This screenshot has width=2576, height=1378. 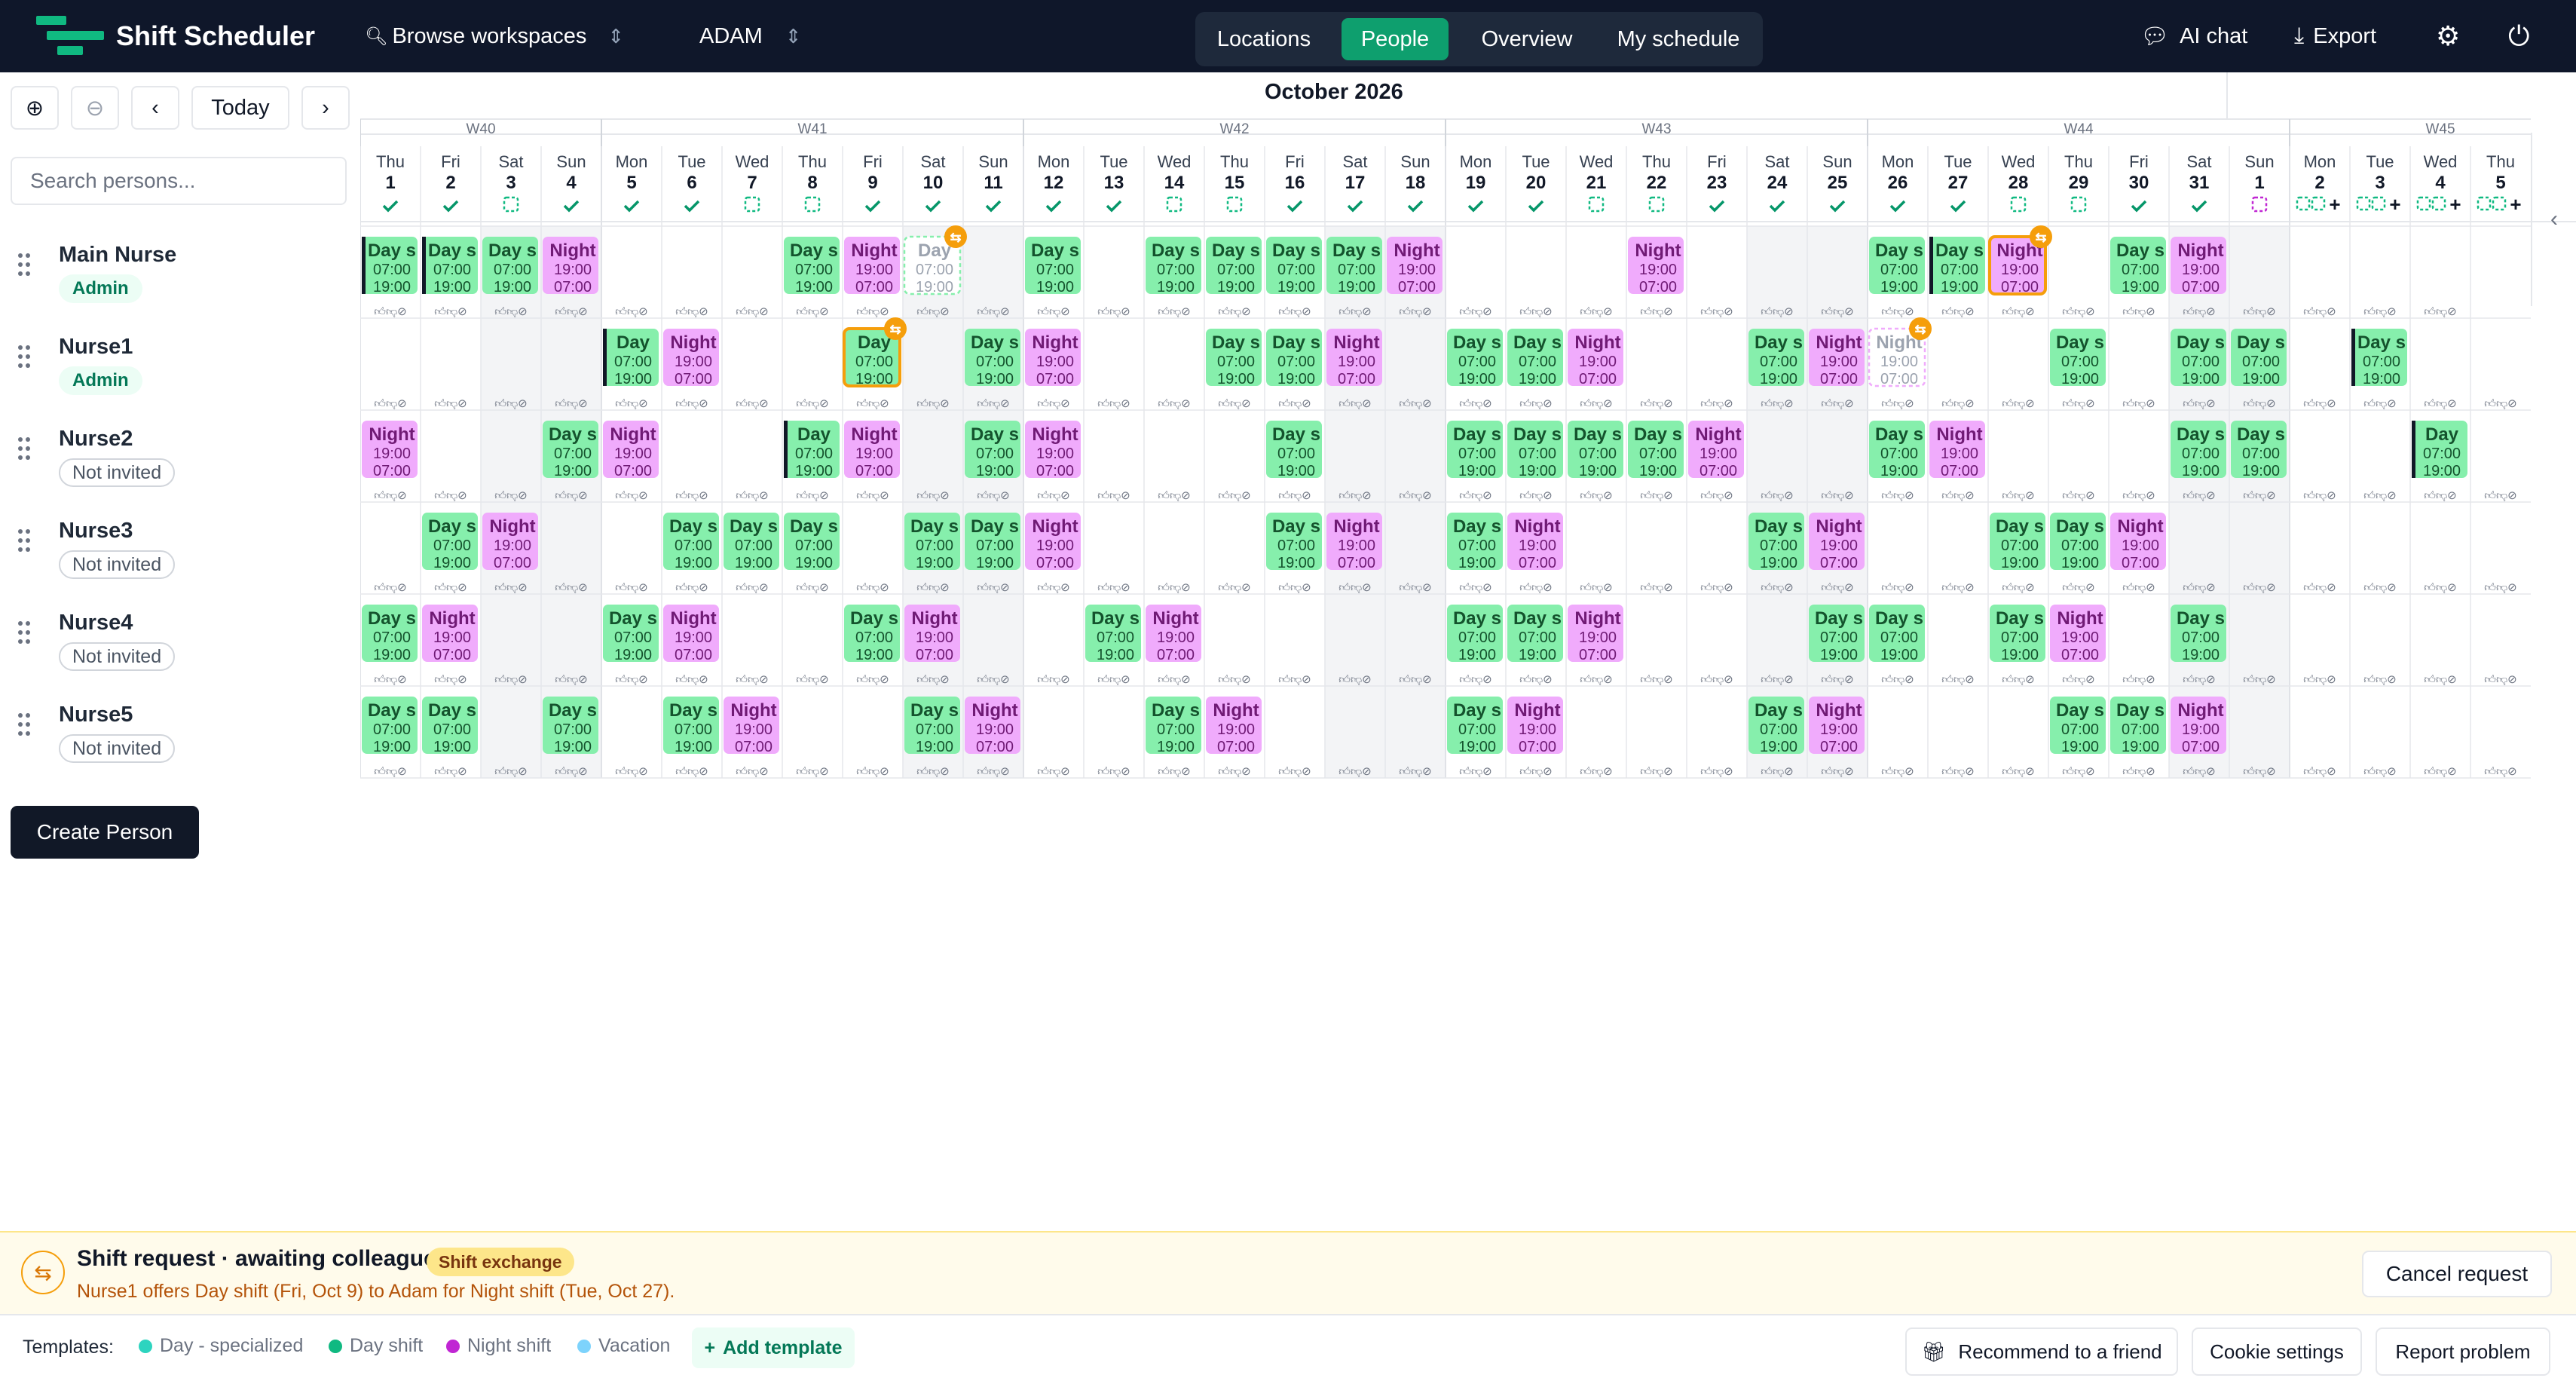 What do you see at coordinates (176, 36) in the screenshot?
I see `app-logo: Shift Scheduler` at bounding box center [176, 36].